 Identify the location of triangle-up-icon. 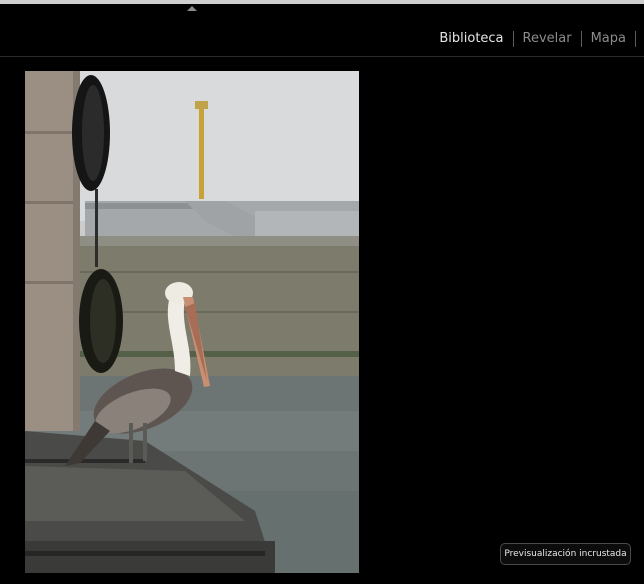
(192, 8).